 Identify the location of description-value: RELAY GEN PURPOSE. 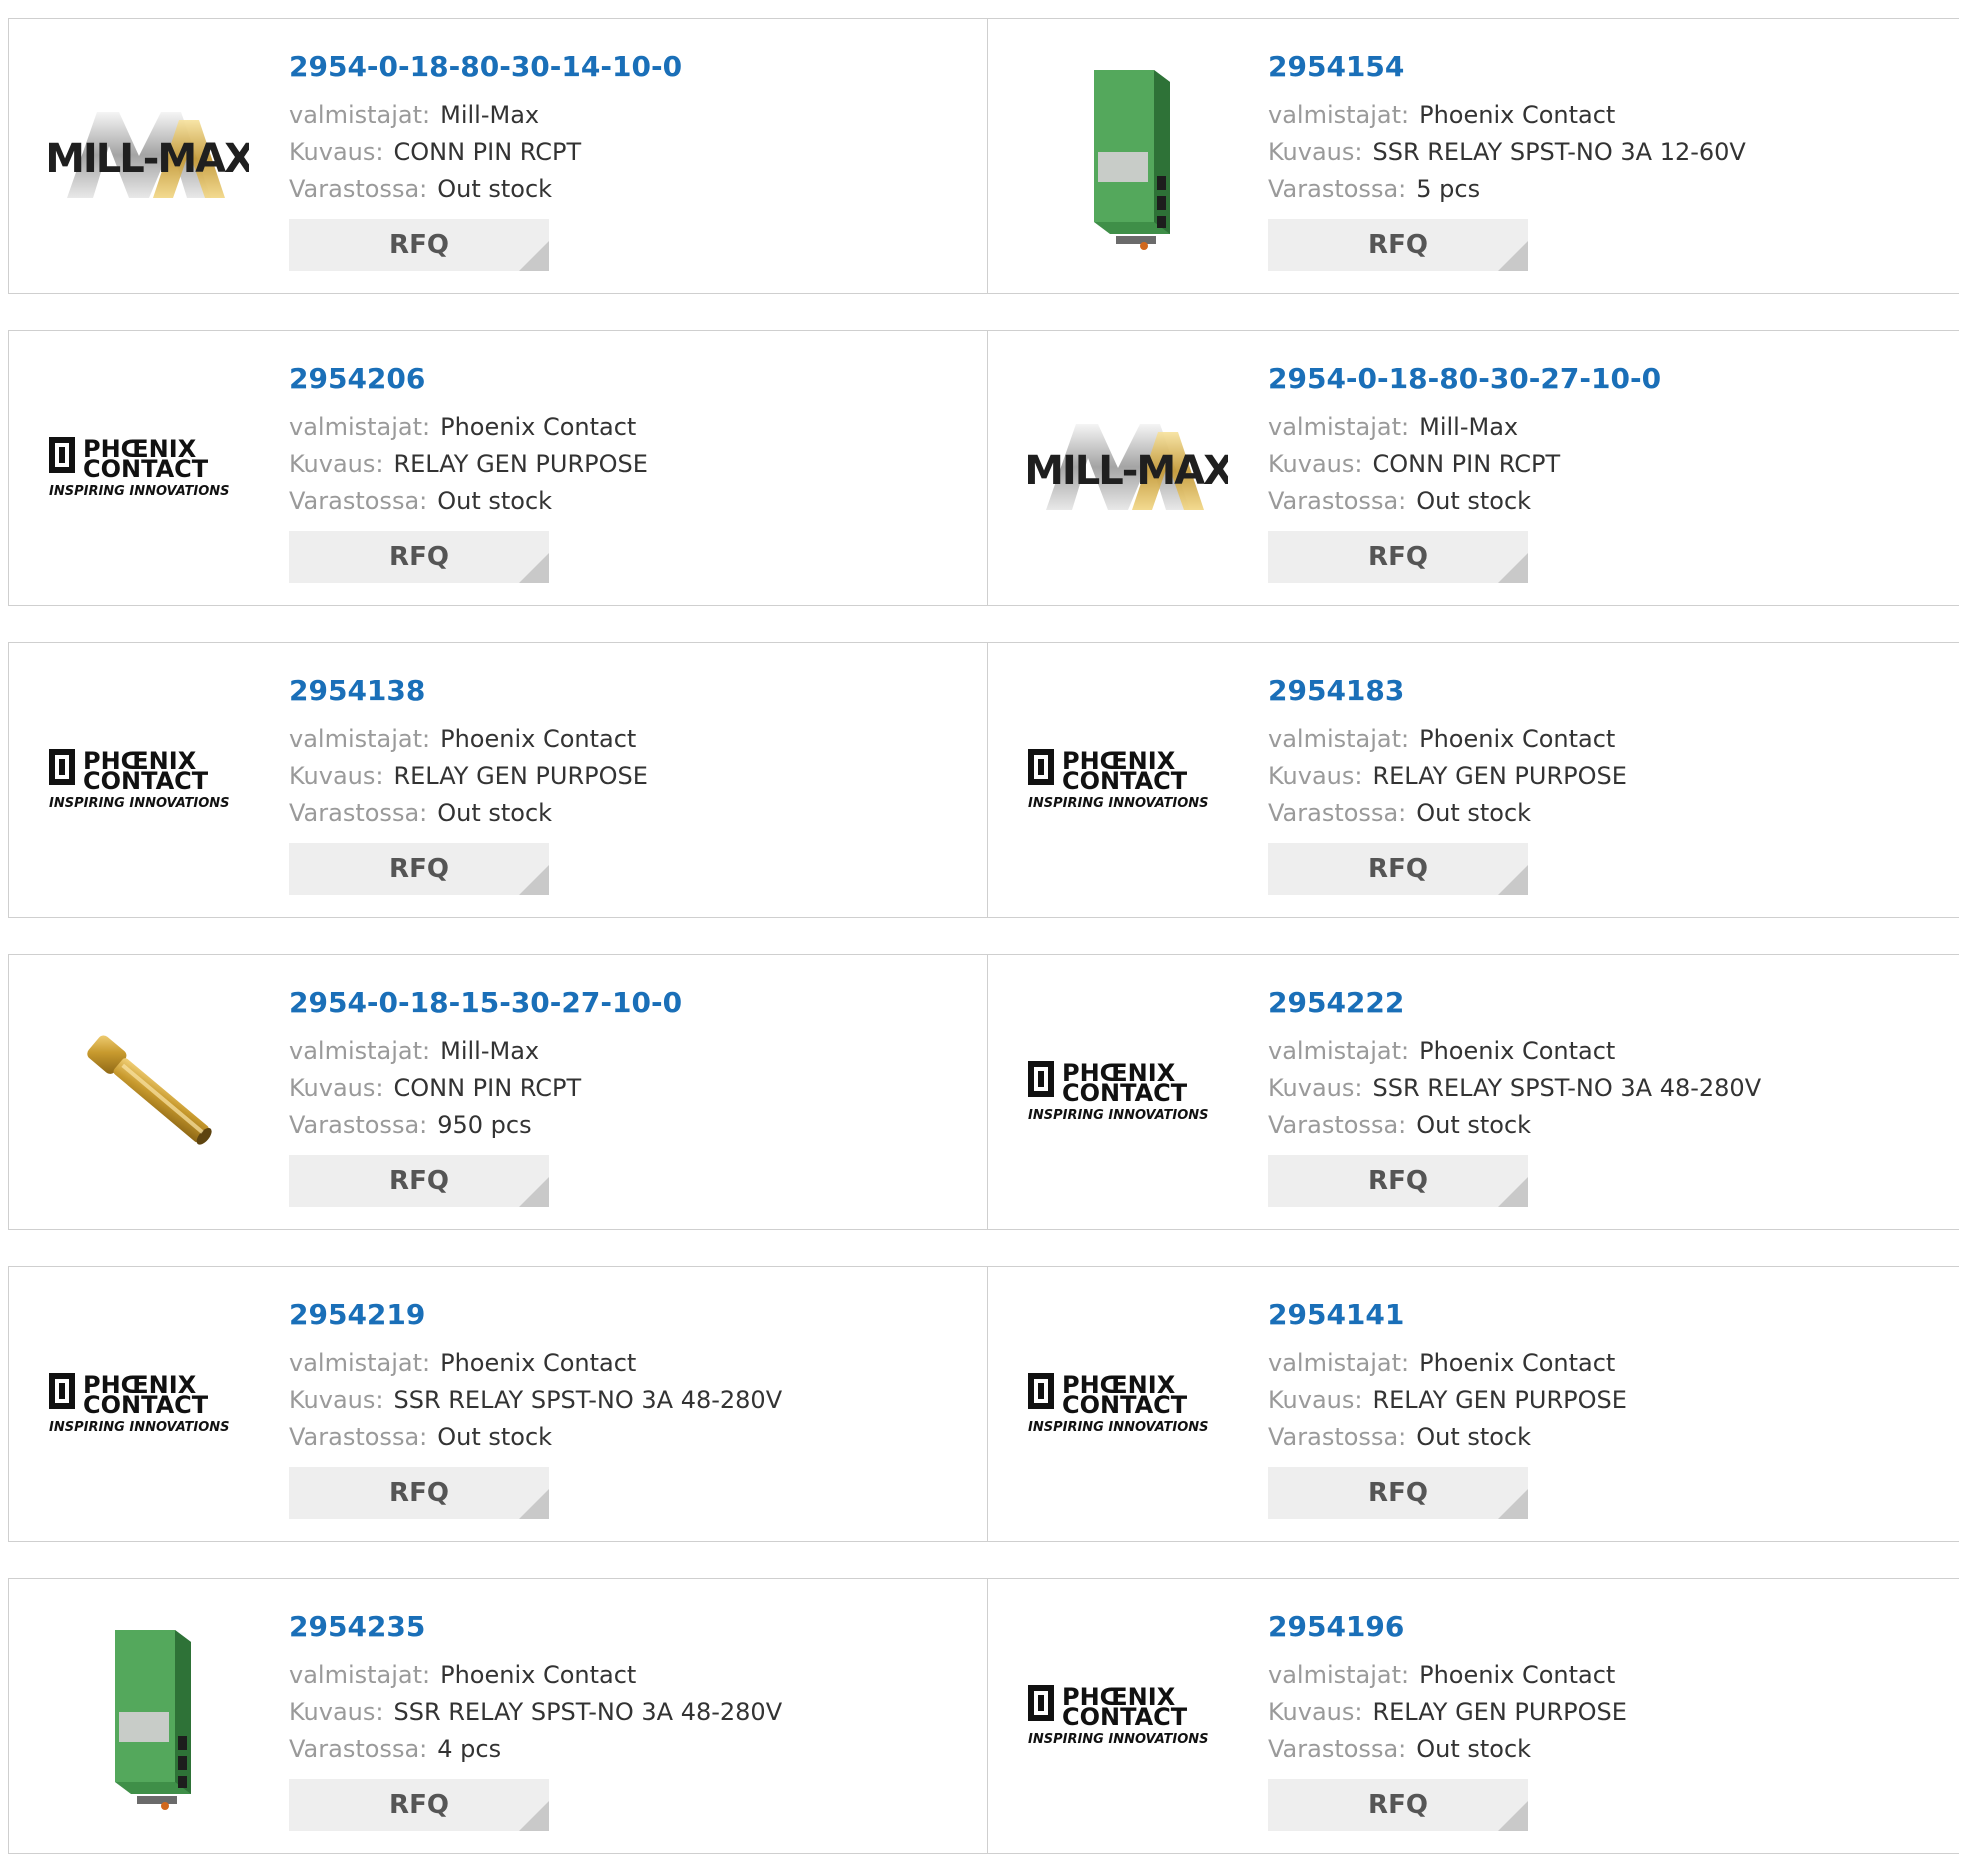
(1499, 1712).